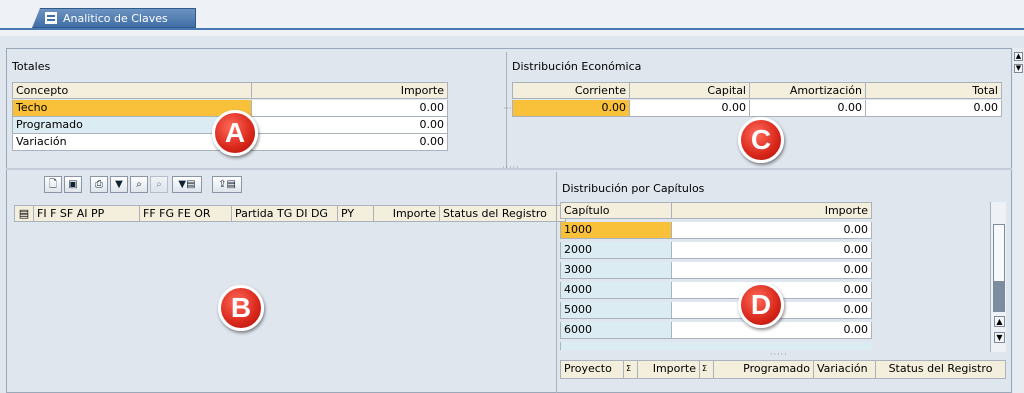  Describe the element at coordinates (577, 66) in the screenshot. I see `distribucion-economica-title: Distribución Económica` at that location.